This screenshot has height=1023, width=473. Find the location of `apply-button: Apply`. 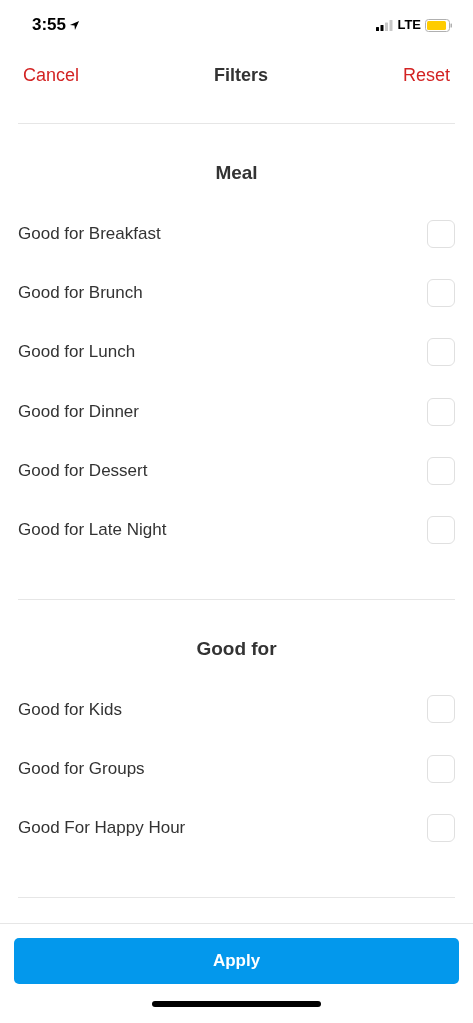

apply-button: Apply is located at coordinates (236, 961).